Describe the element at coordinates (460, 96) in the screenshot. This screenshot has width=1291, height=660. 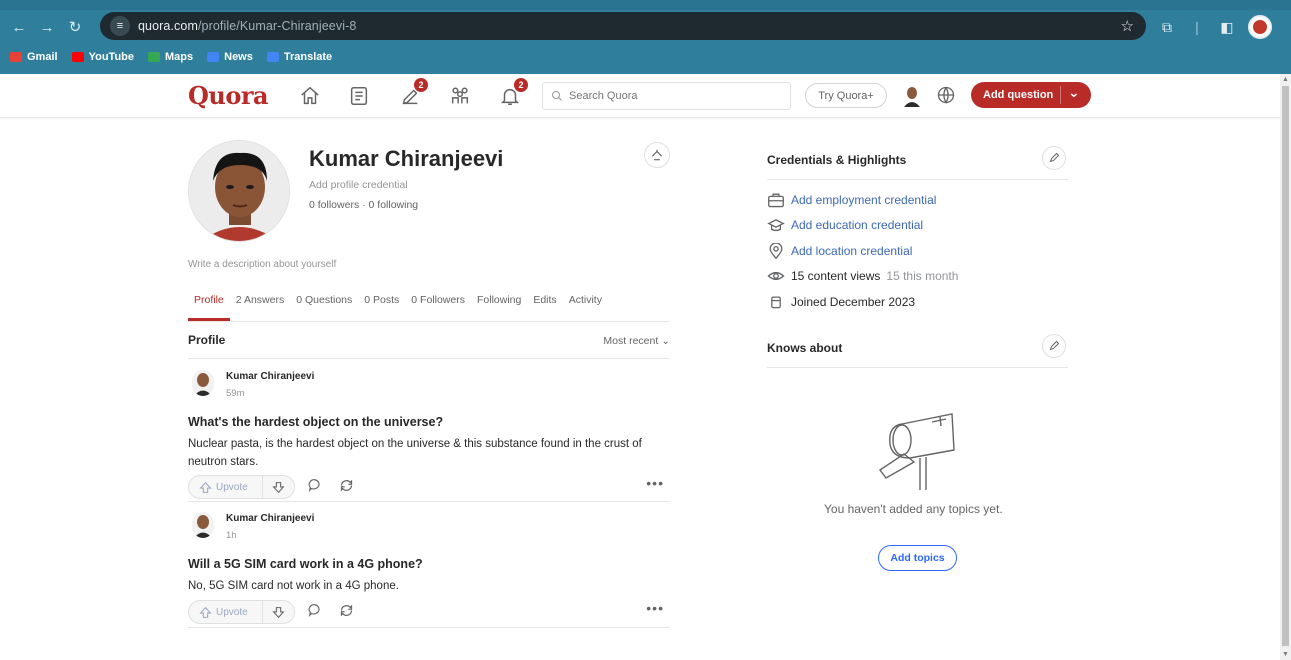
I see `spaces-icon` at that location.